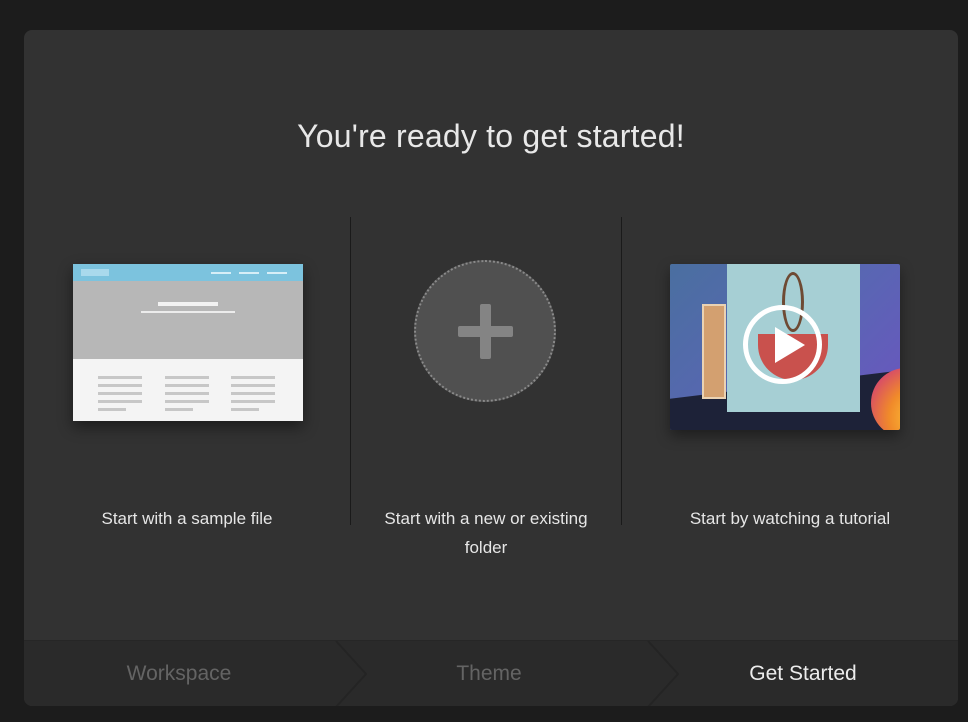 The image size is (968, 722). I want to click on sample-file-thumbnail, so click(188, 342).